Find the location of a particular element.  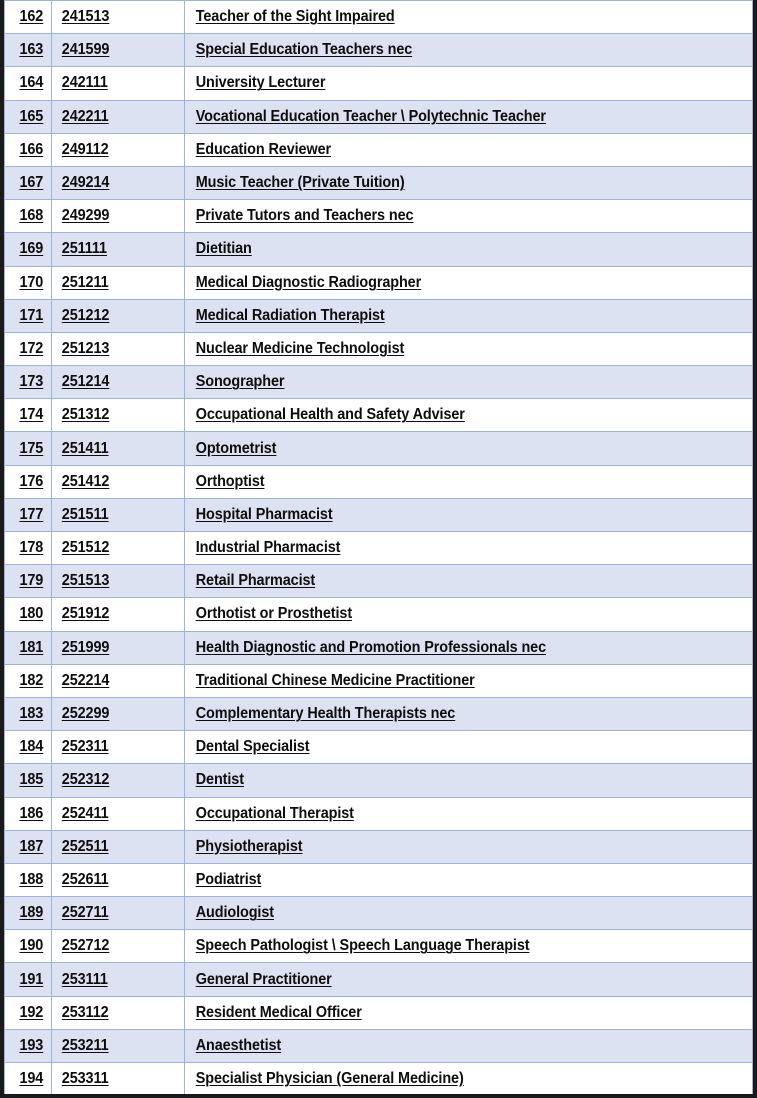

row-index-cell-text: 188 is located at coordinates (31, 879).